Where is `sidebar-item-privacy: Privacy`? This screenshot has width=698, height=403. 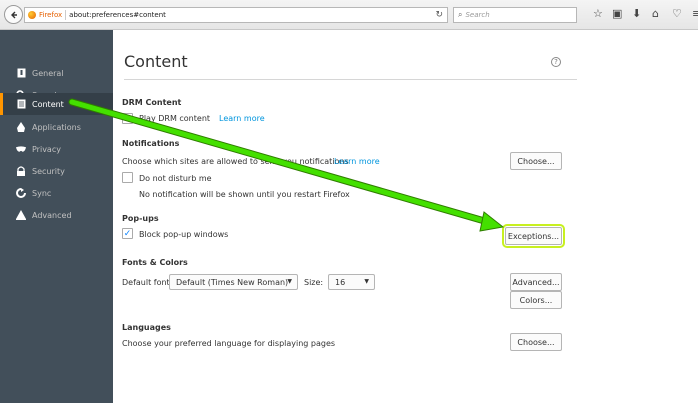
sidebar-item-privacy: Privacy is located at coordinates (56, 149).